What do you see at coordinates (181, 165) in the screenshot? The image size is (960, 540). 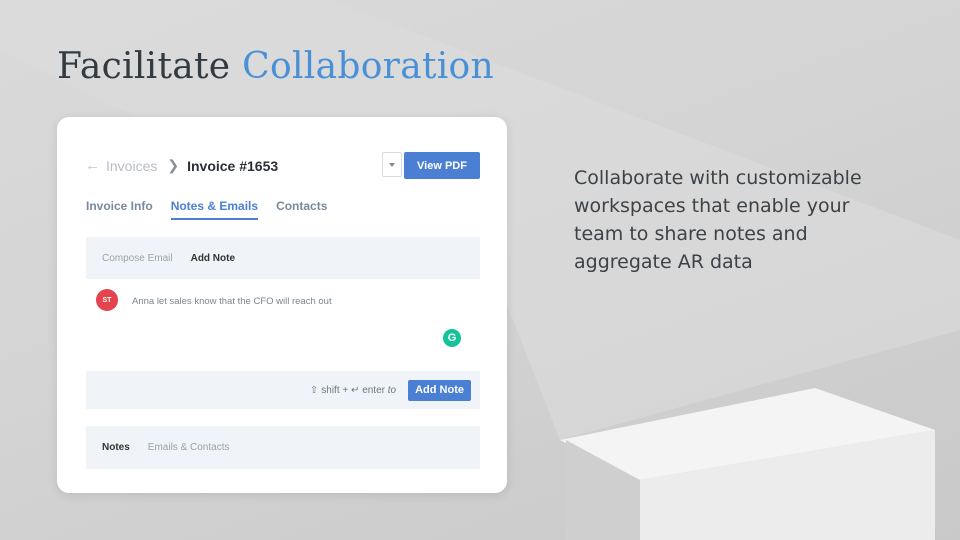 I see `breadcrumb: ← Invoices ❯ Invoice #1653` at bounding box center [181, 165].